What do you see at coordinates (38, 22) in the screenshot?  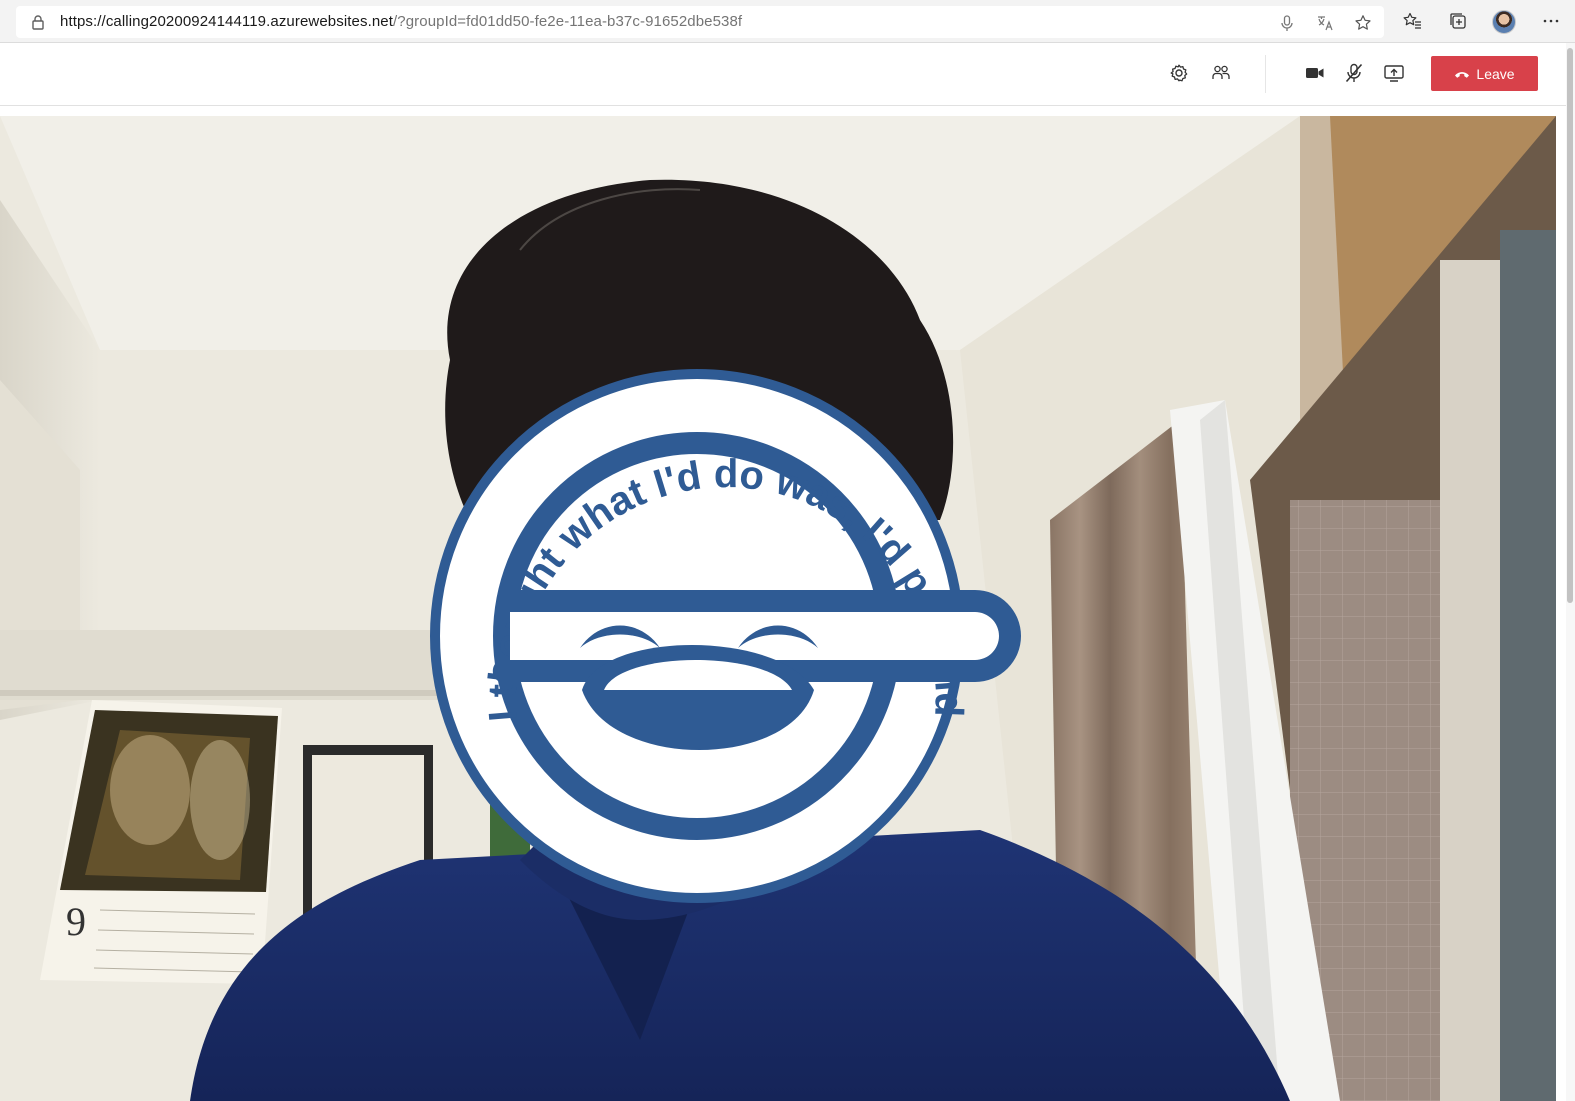 I see `lock-icon` at bounding box center [38, 22].